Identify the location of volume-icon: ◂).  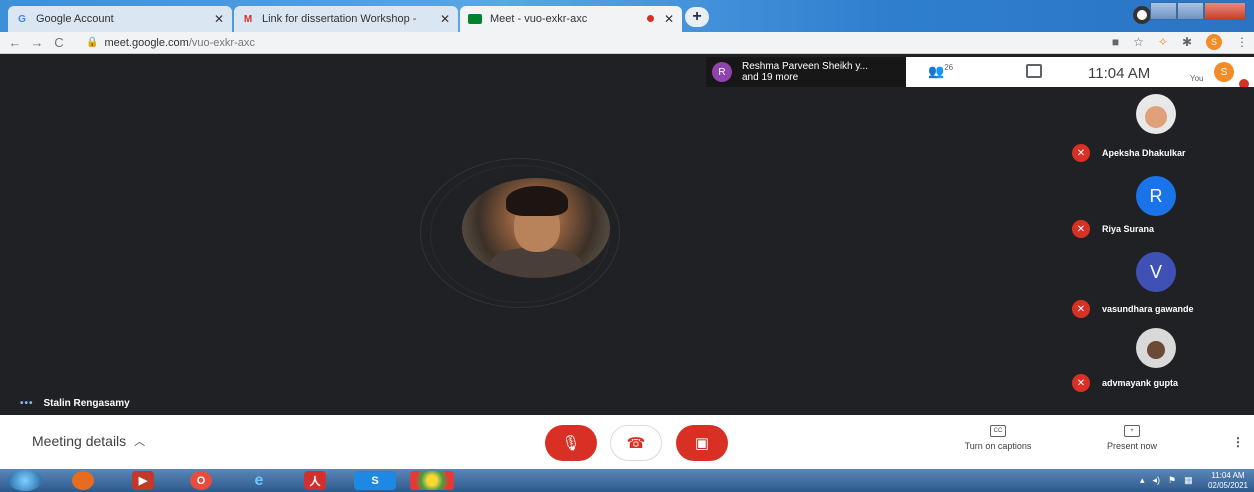
(1157, 480).